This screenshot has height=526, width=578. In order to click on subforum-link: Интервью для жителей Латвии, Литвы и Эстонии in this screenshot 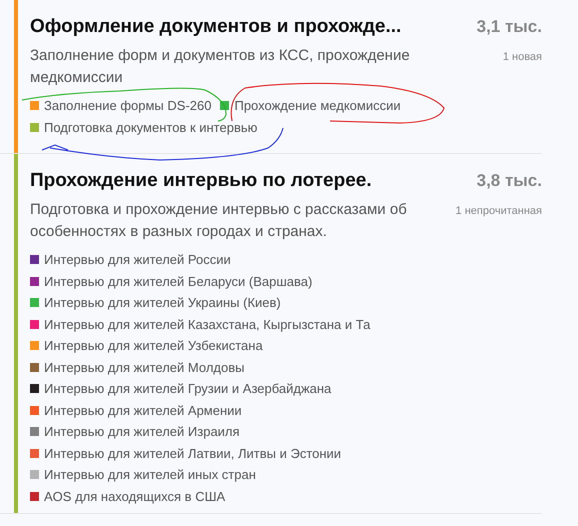, I will do `click(193, 453)`.